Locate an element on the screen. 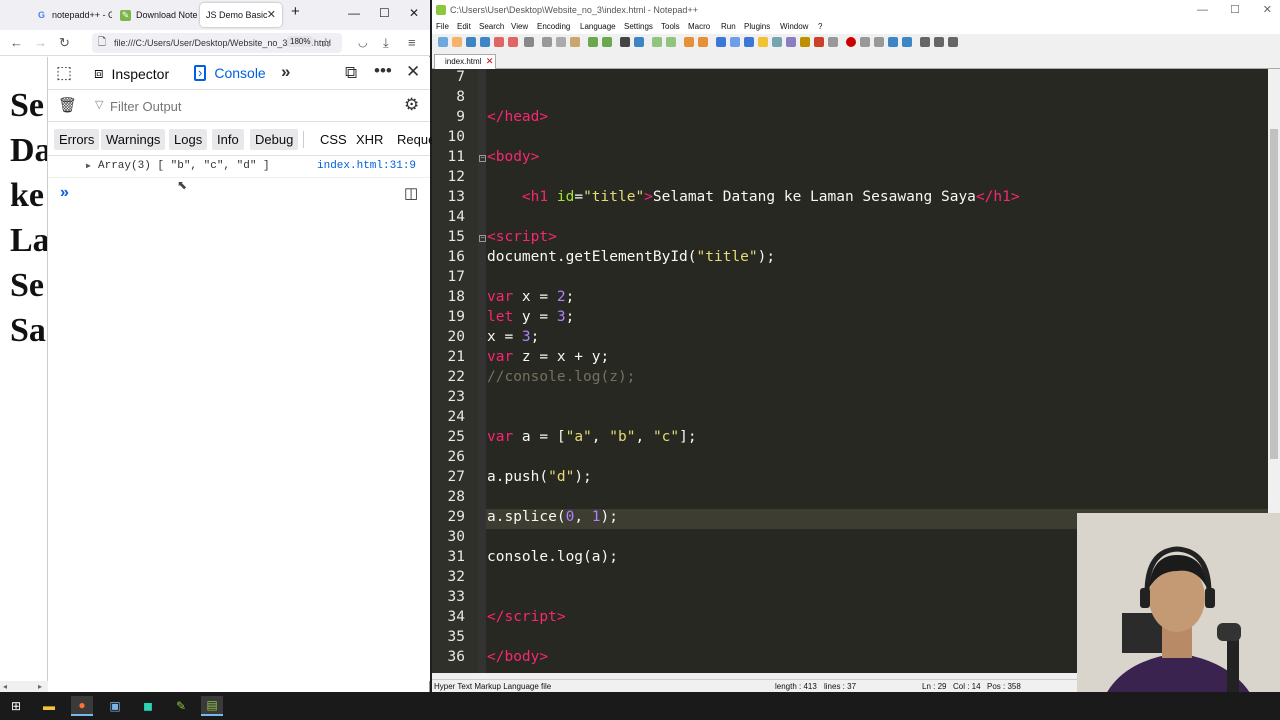  menu-file: File is located at coordinates (442, 26).